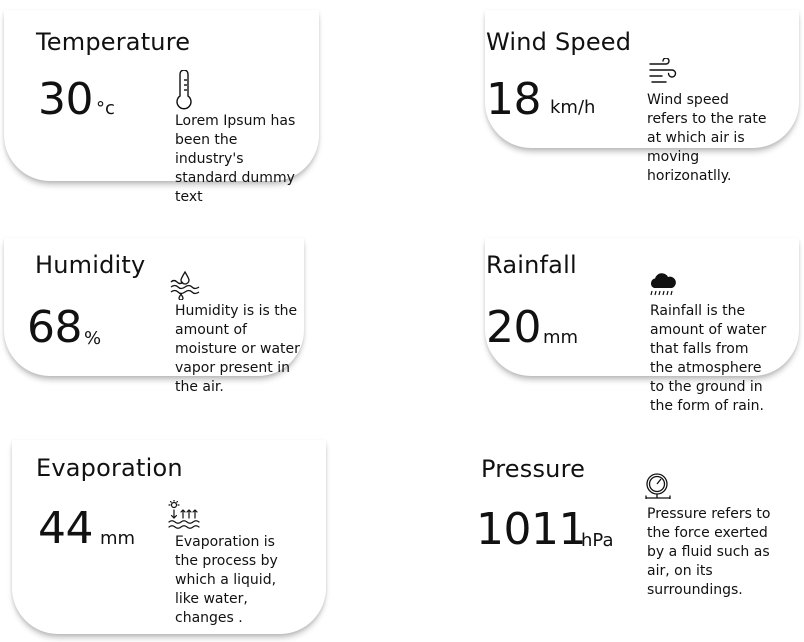 Image resolution: width=804 pixels, height=642 pixels. Describe the element at coordinates (573, 107) in the screenshot. I see `wind-speed-unit: km/h` at that location.